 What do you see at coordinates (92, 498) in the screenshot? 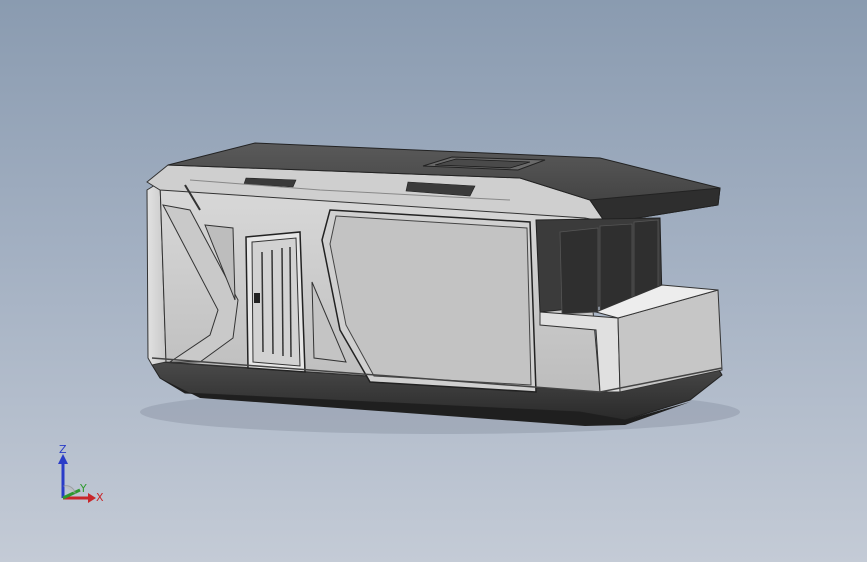
I see `x-axis-arrow` at bounding box center [92, 498].